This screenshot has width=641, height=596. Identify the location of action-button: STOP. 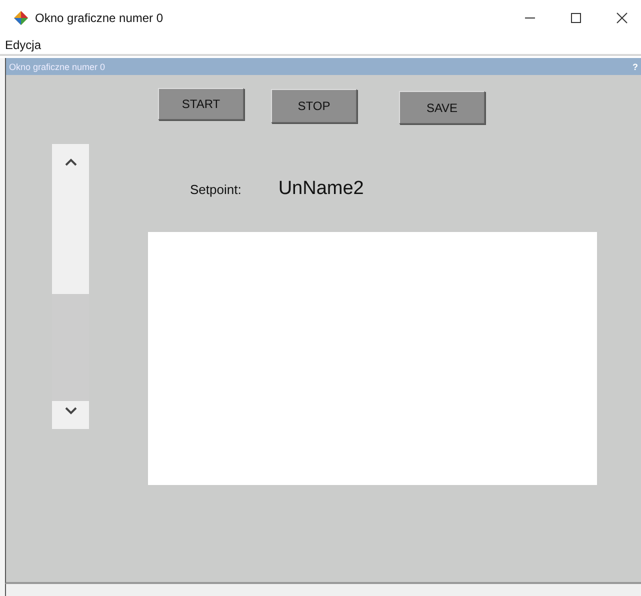
(314, 106).